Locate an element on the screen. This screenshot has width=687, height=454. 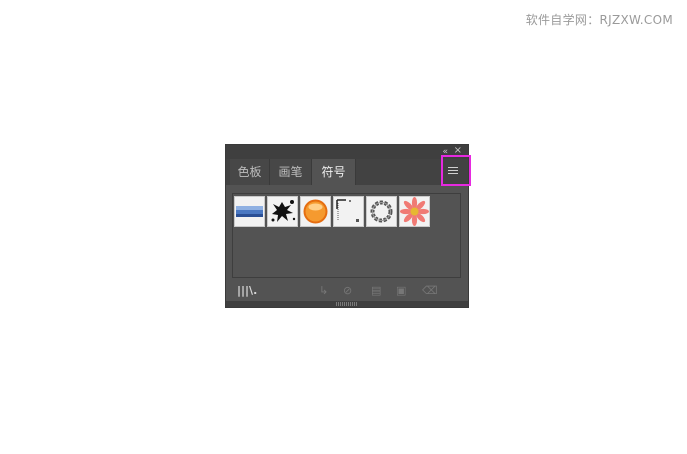
symbol-options-icon: ▤ is located at coordinates (376, 291).